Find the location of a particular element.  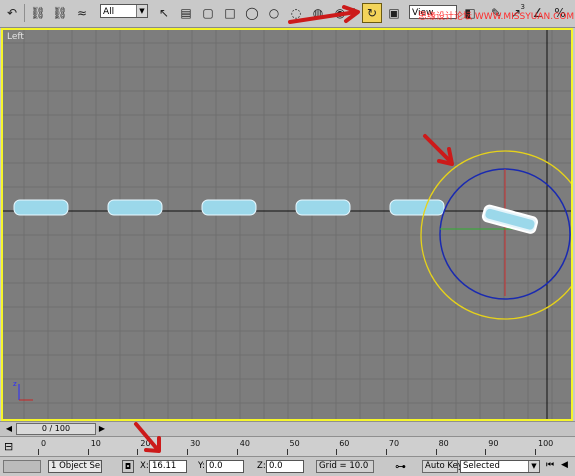

key-filter-dropdown: Selected ▼ is located at coordinates (500, 466).